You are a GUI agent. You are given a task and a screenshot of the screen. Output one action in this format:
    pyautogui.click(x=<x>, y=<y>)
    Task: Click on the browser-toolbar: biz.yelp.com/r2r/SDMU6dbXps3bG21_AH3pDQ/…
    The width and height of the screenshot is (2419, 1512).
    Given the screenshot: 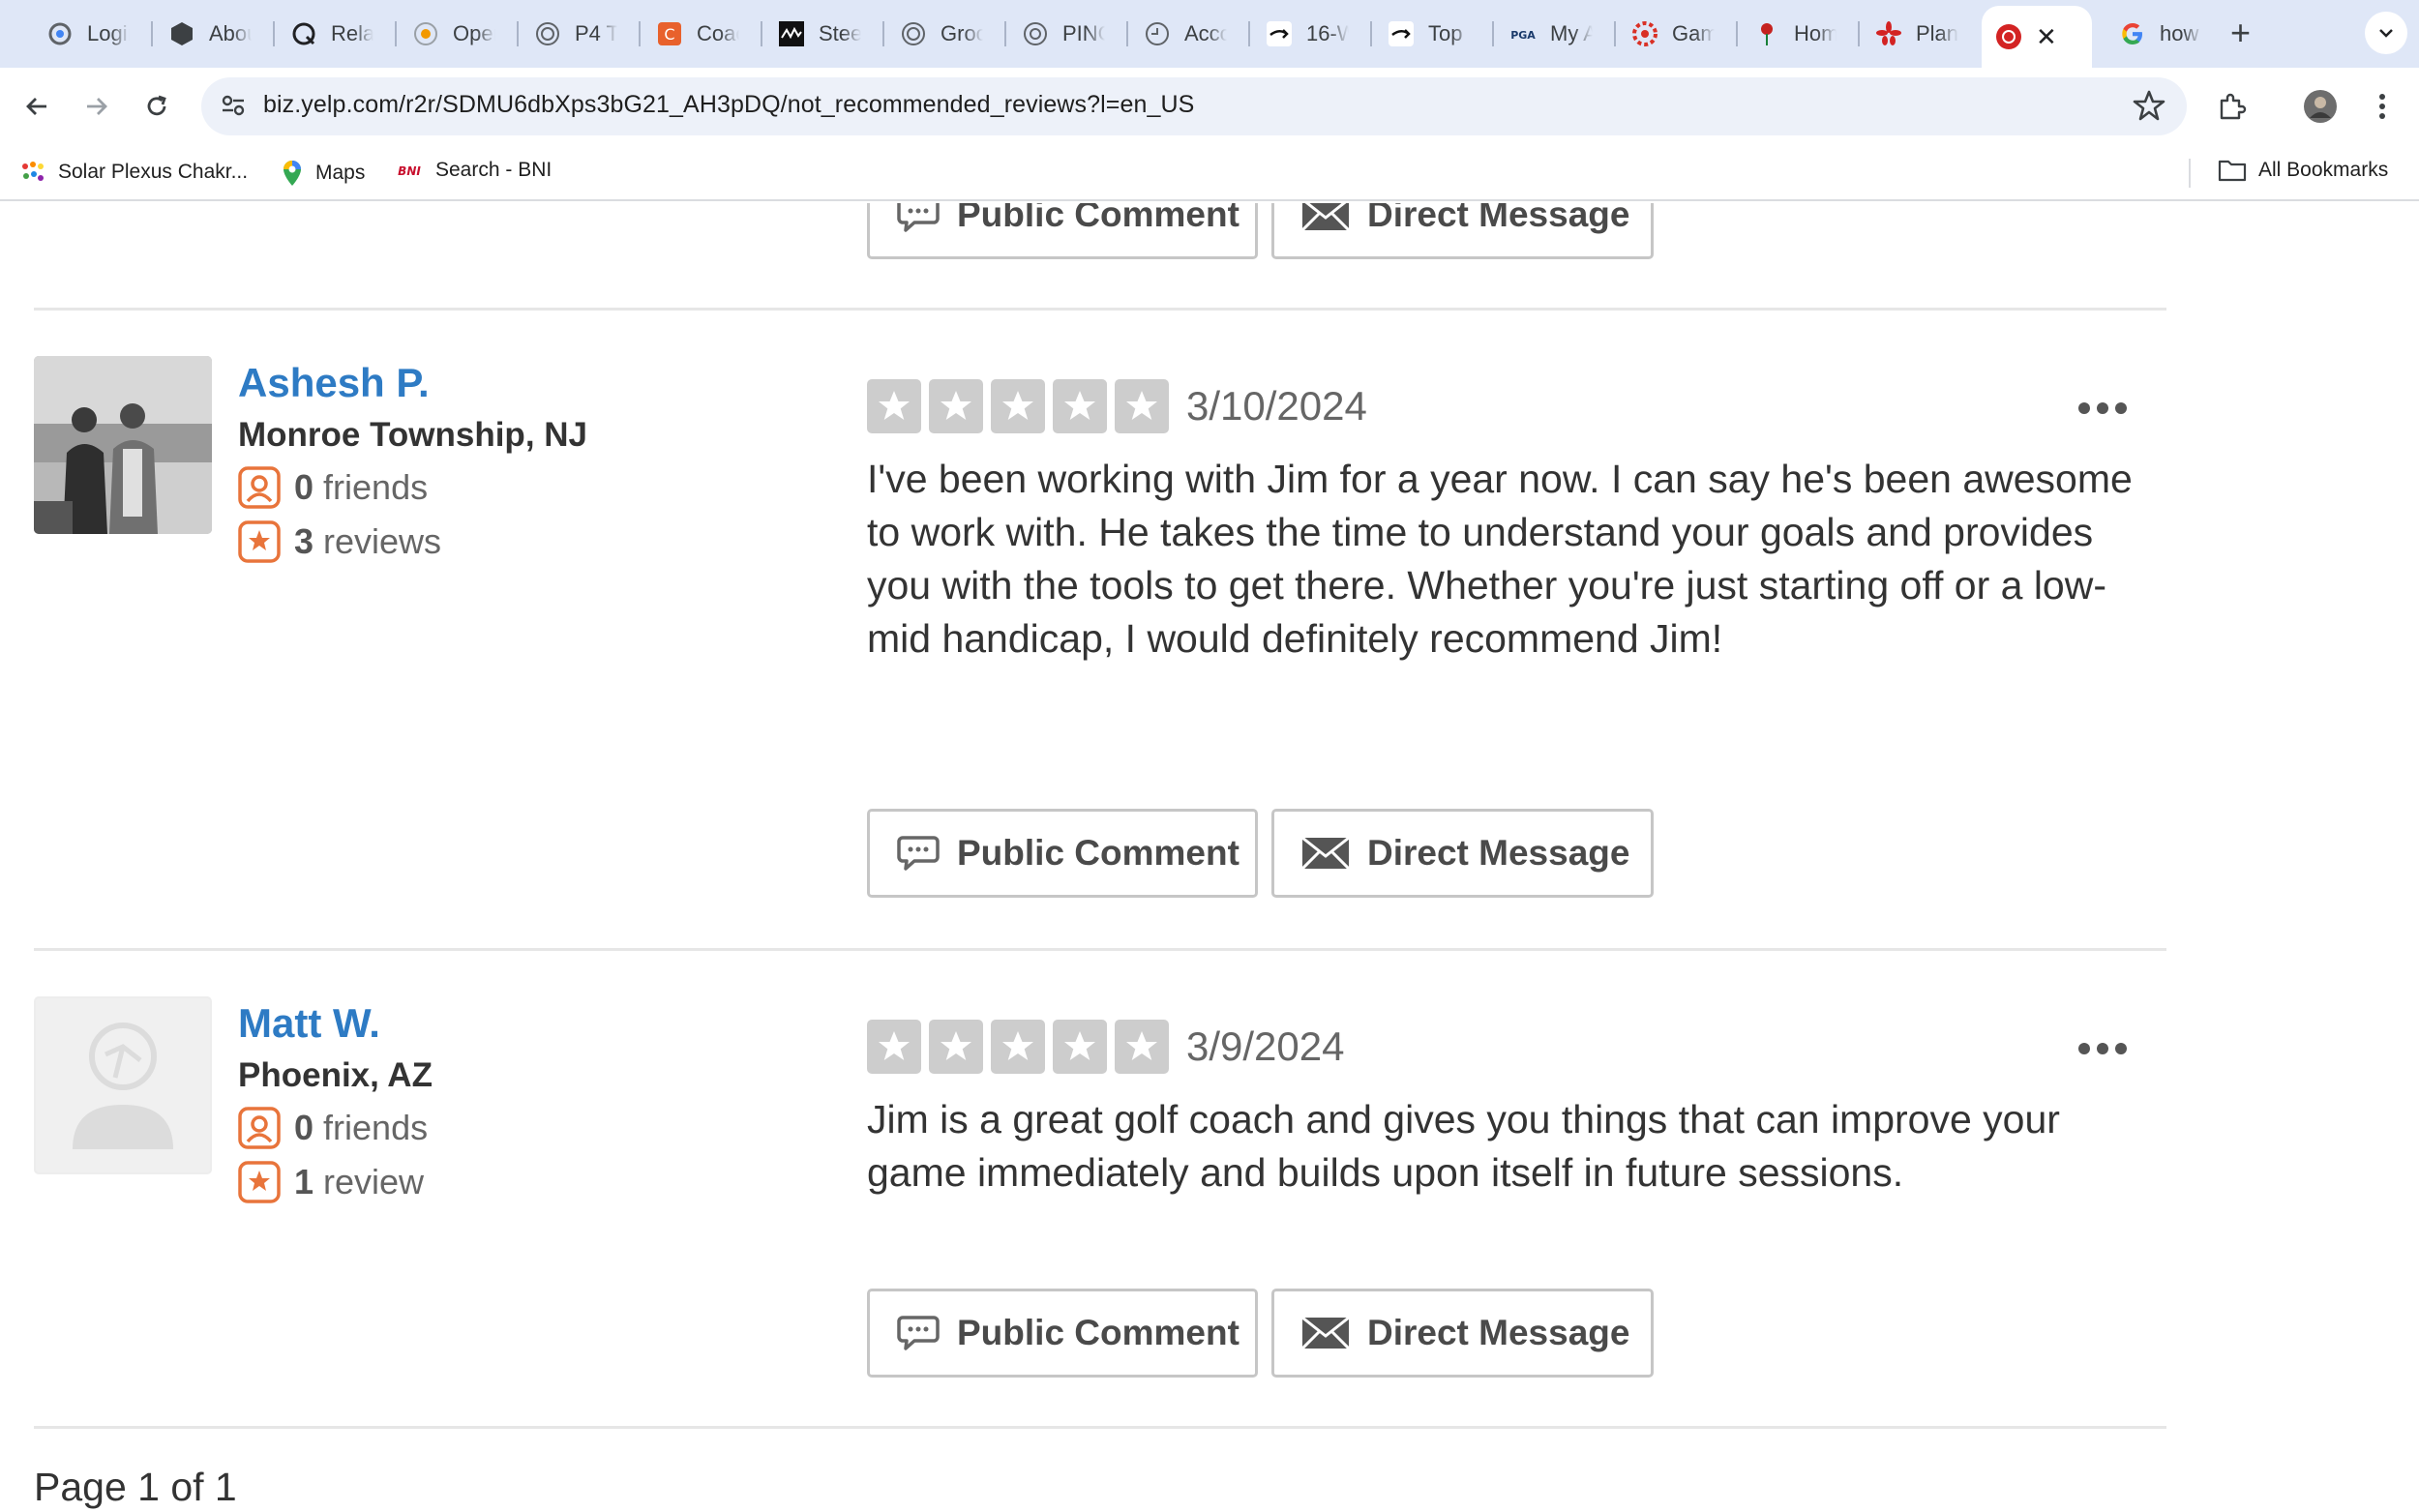 What is the action you would take?
    pyautogui.click(x=1209, y=106)
    